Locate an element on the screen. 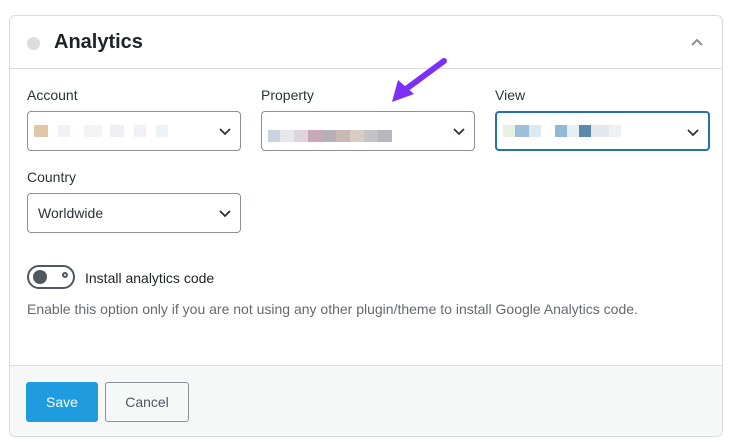 This screenshot has height=446, width=744. account-select is located at coordinates (134, 131).